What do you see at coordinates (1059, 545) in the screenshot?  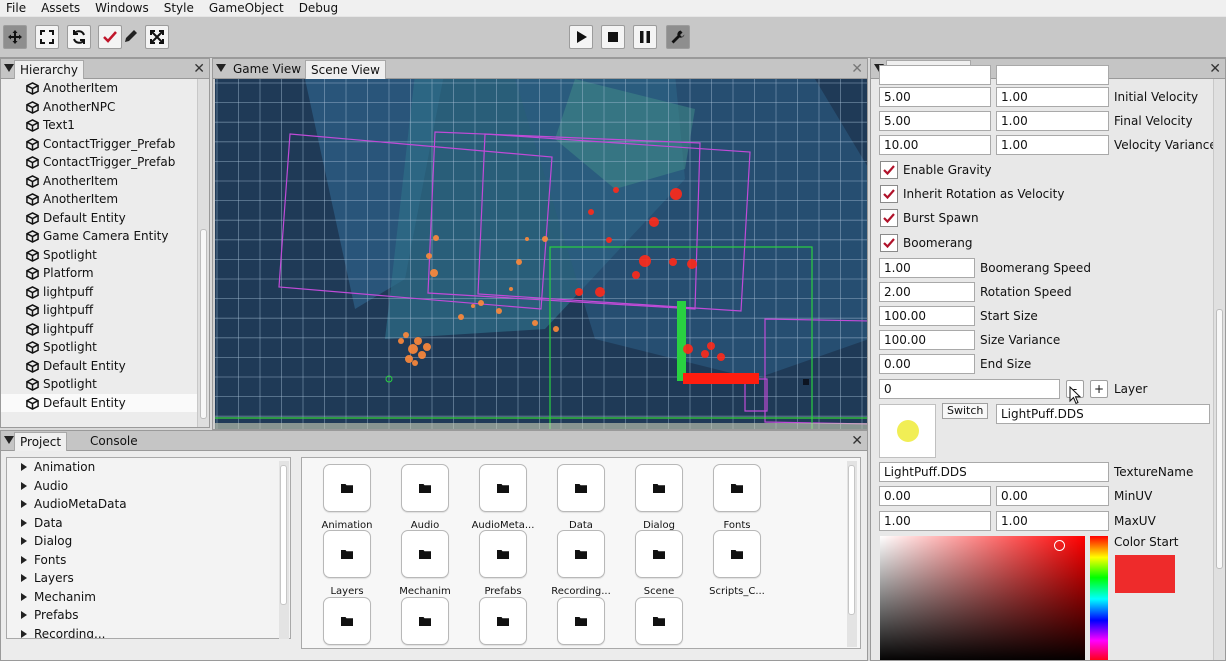 I see `color-picker-handle` at bounding box center [1059, 545].